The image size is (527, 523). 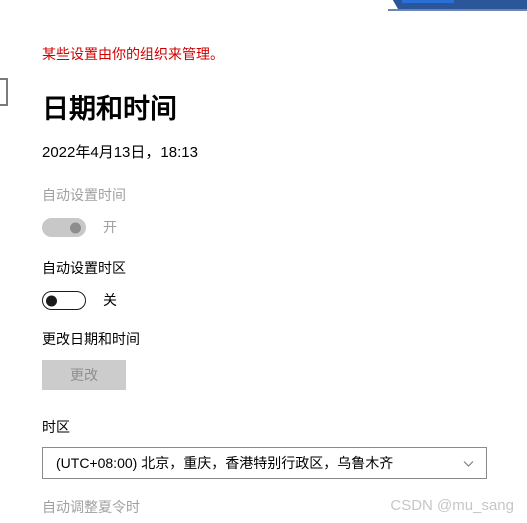 What do you see at coordinates (120, 152) in the screenshot?
I see `current-datetime-text: 2022年4月13日，18:13` at bounding box center [120, 152].